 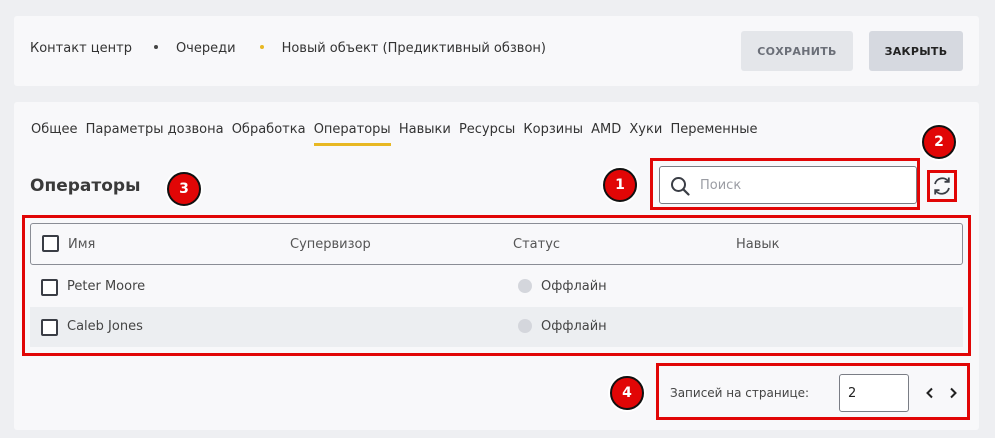 I want to click on breadcrumb-item-contact-center: Контакт центр, so click(x=81, y=48).